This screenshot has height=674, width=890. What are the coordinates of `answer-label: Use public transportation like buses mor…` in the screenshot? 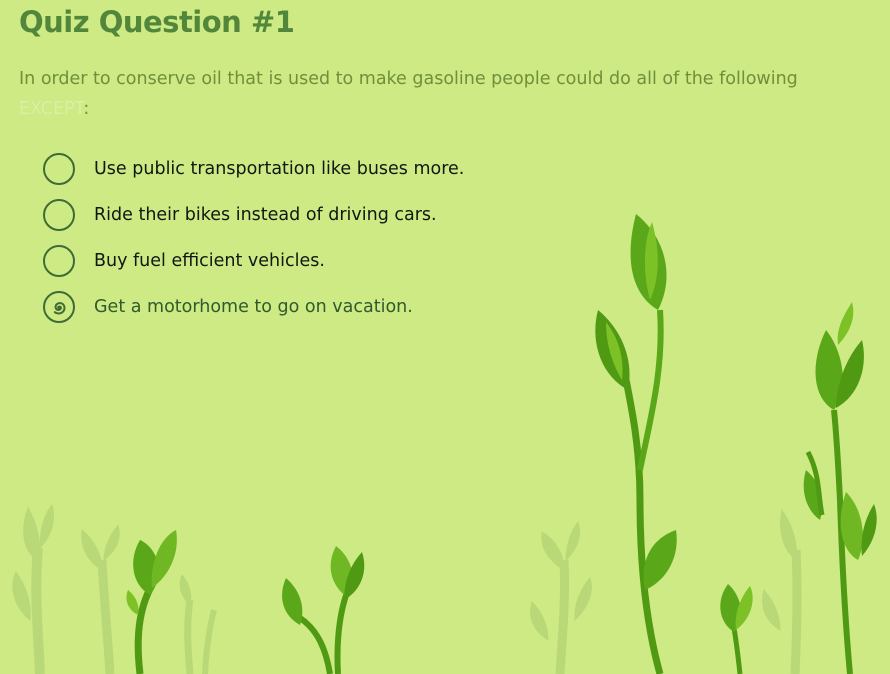 It's located at (279, 169).